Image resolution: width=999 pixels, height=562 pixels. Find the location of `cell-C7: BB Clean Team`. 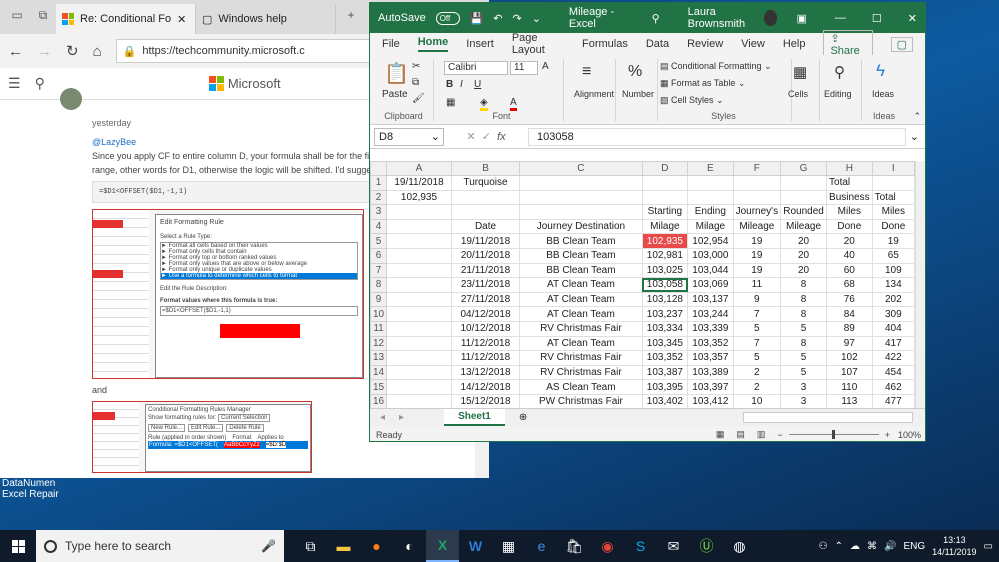

cell-C7: BB Clean Team is located at coordinates (581, 270).